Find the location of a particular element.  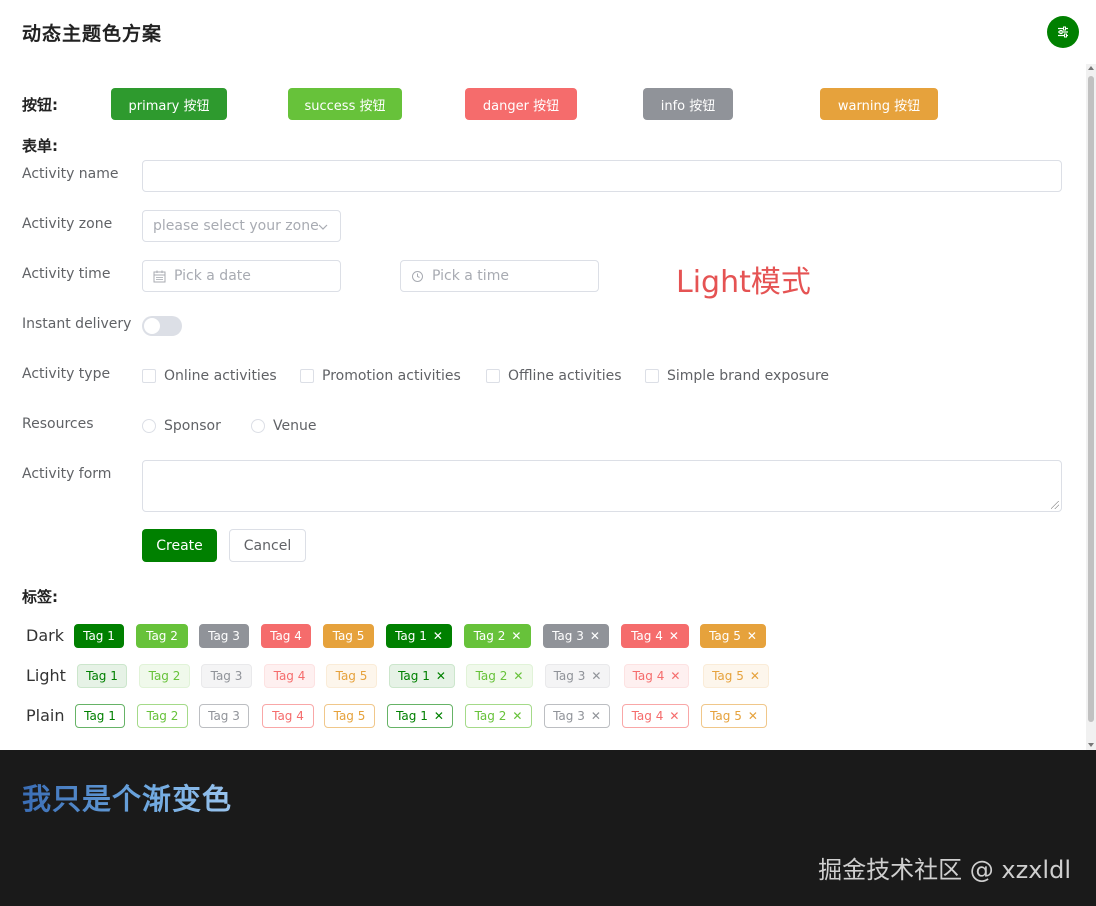

tag-row-label-dark: Dark is located at coordinates (45, 635).